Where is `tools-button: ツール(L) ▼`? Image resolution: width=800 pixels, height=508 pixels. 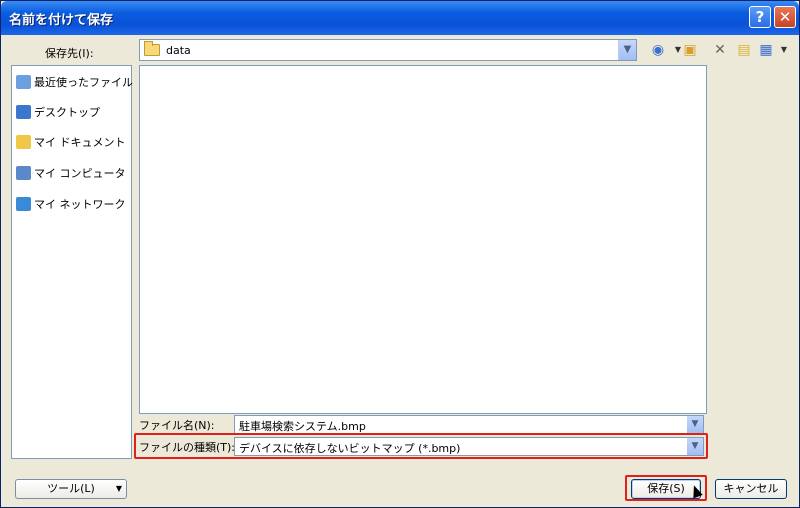 tools-button: ツール(L) ▼ is located at coordinates (71, 489).